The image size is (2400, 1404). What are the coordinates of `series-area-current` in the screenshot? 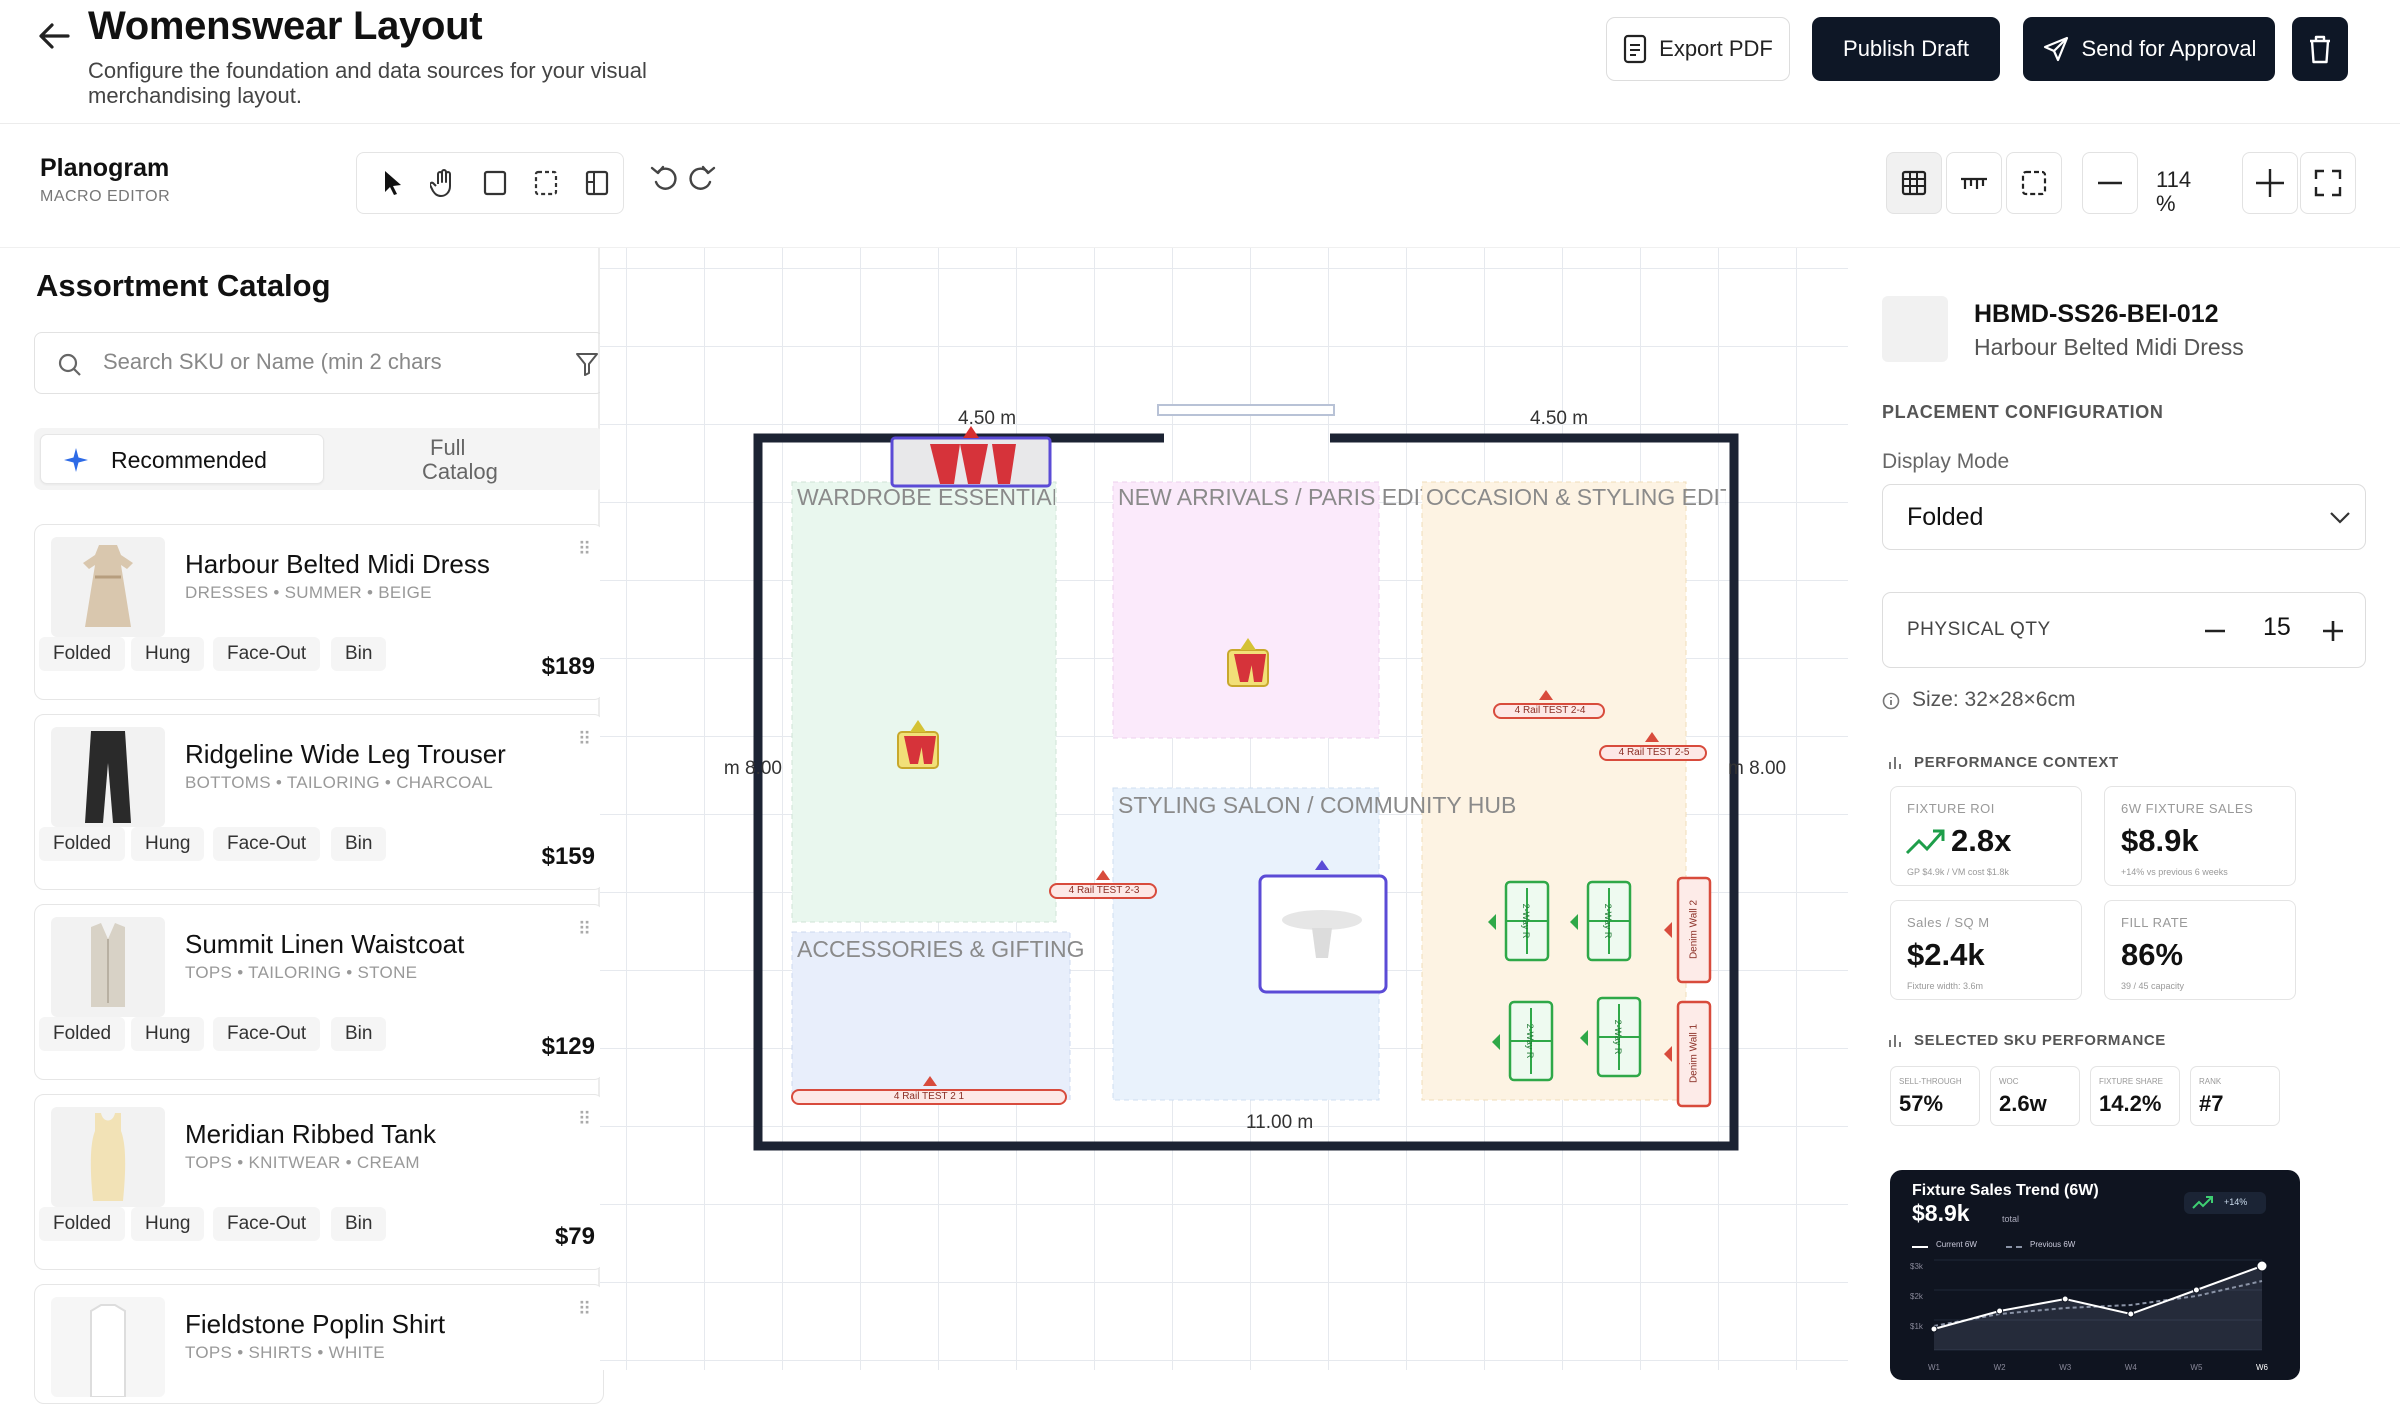 It's located at (2098, 1308).